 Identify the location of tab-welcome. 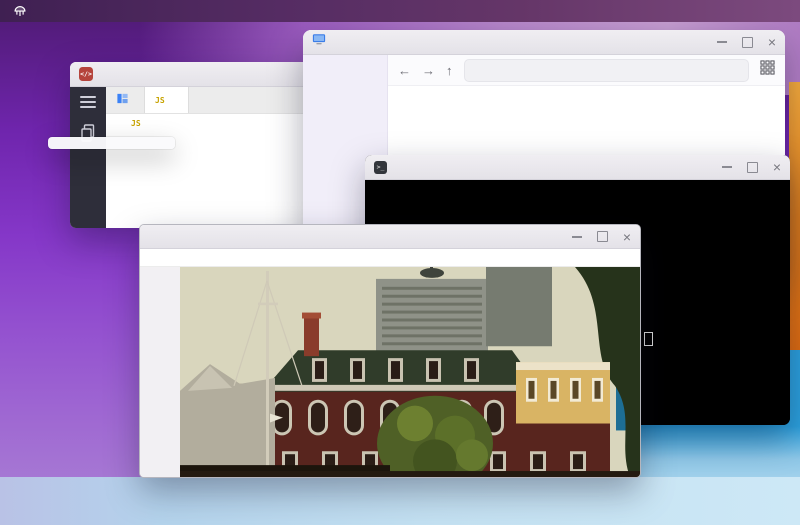
(125, 100).